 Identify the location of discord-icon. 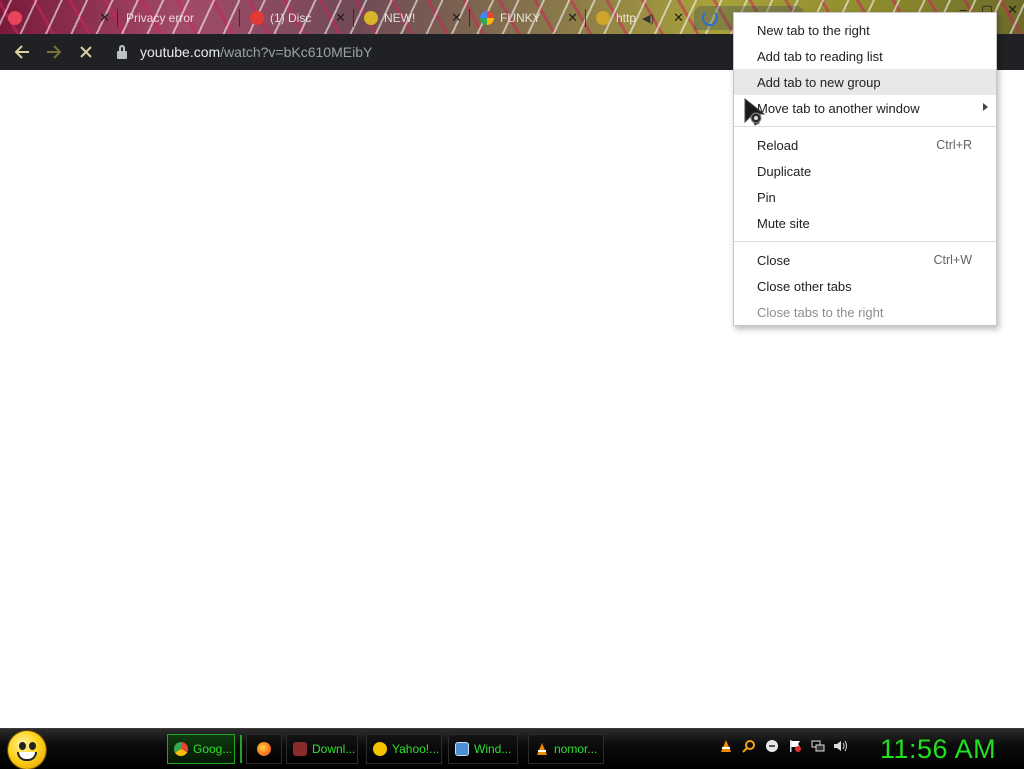
(257, 18).